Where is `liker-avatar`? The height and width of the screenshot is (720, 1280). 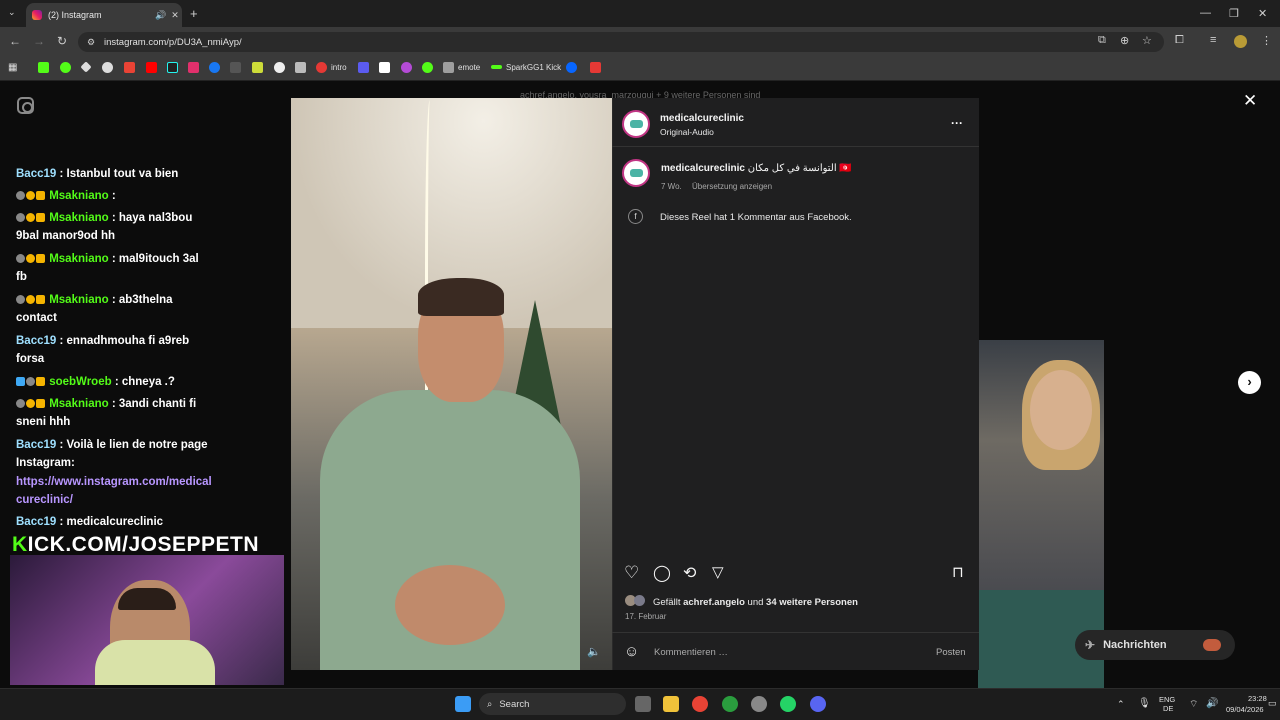 liker-avatar is located at coordinates (639, 600).